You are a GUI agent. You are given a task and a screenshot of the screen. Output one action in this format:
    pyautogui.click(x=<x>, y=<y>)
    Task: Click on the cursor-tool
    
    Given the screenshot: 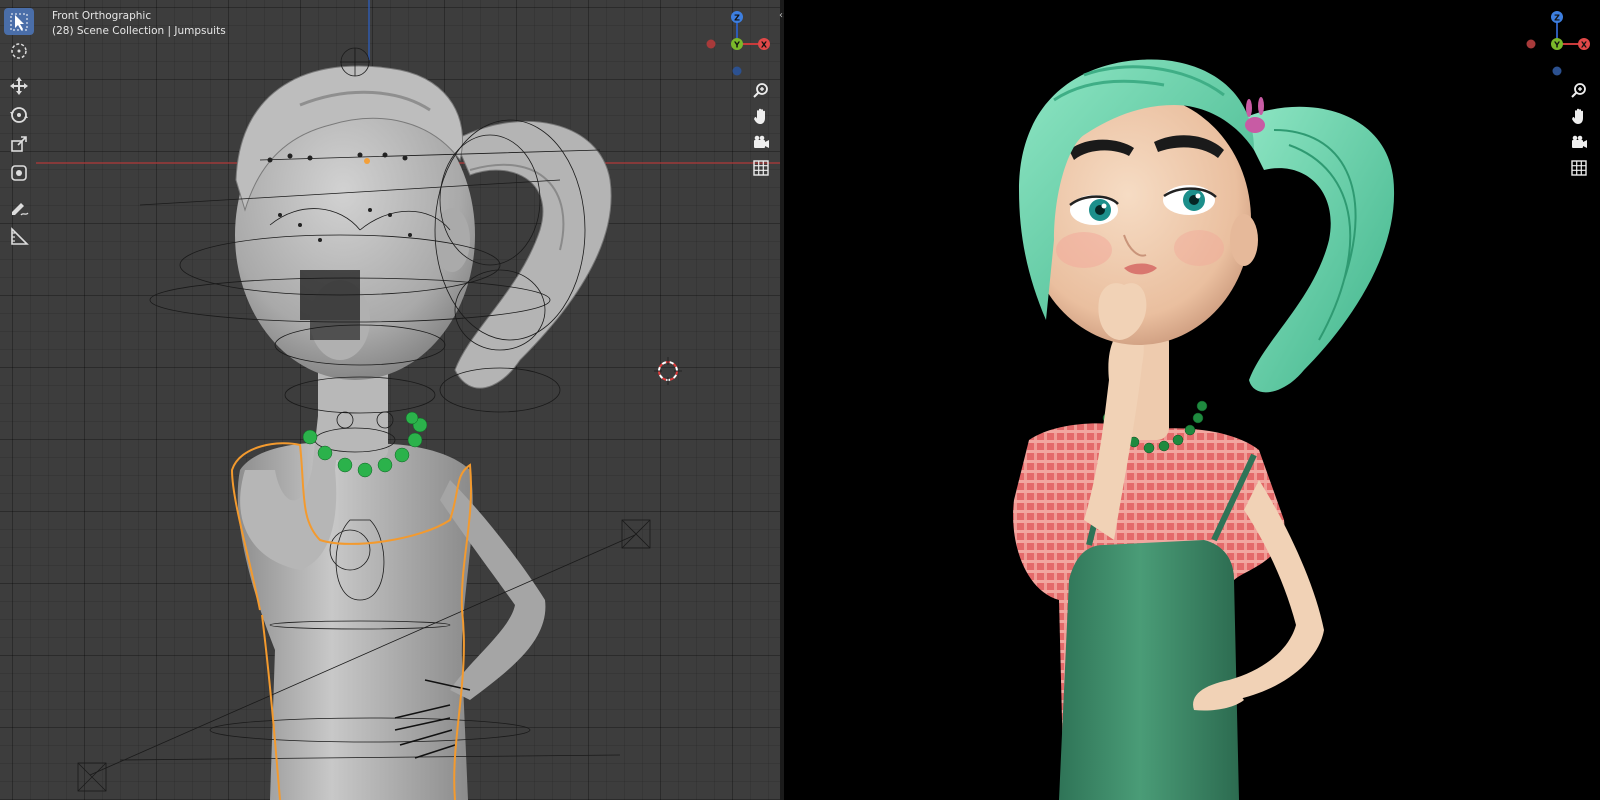 What is the action you would take?
    pyautogui.click(x=19, y=50)
    